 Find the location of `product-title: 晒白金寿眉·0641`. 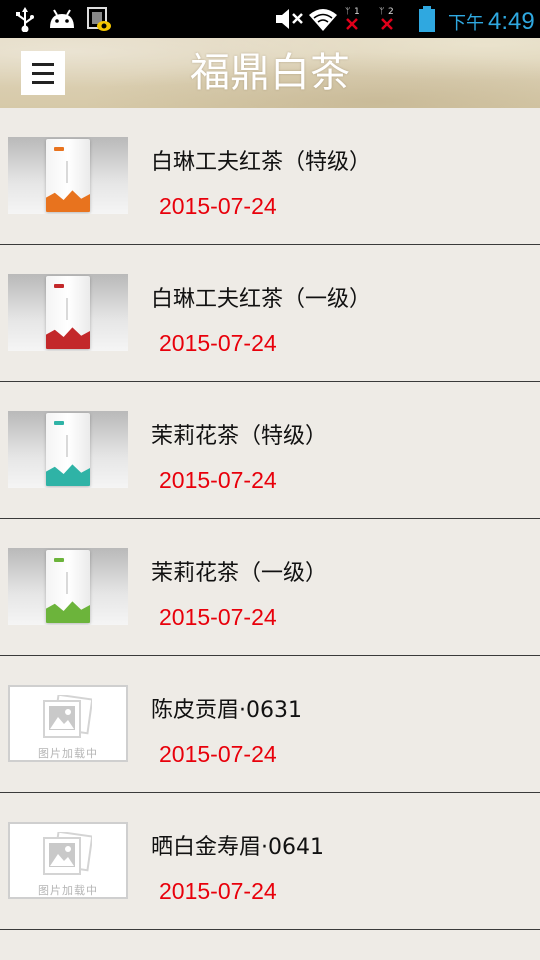

product-title: 晒白金寿眉·0641 is located at coordinates (237, 847).